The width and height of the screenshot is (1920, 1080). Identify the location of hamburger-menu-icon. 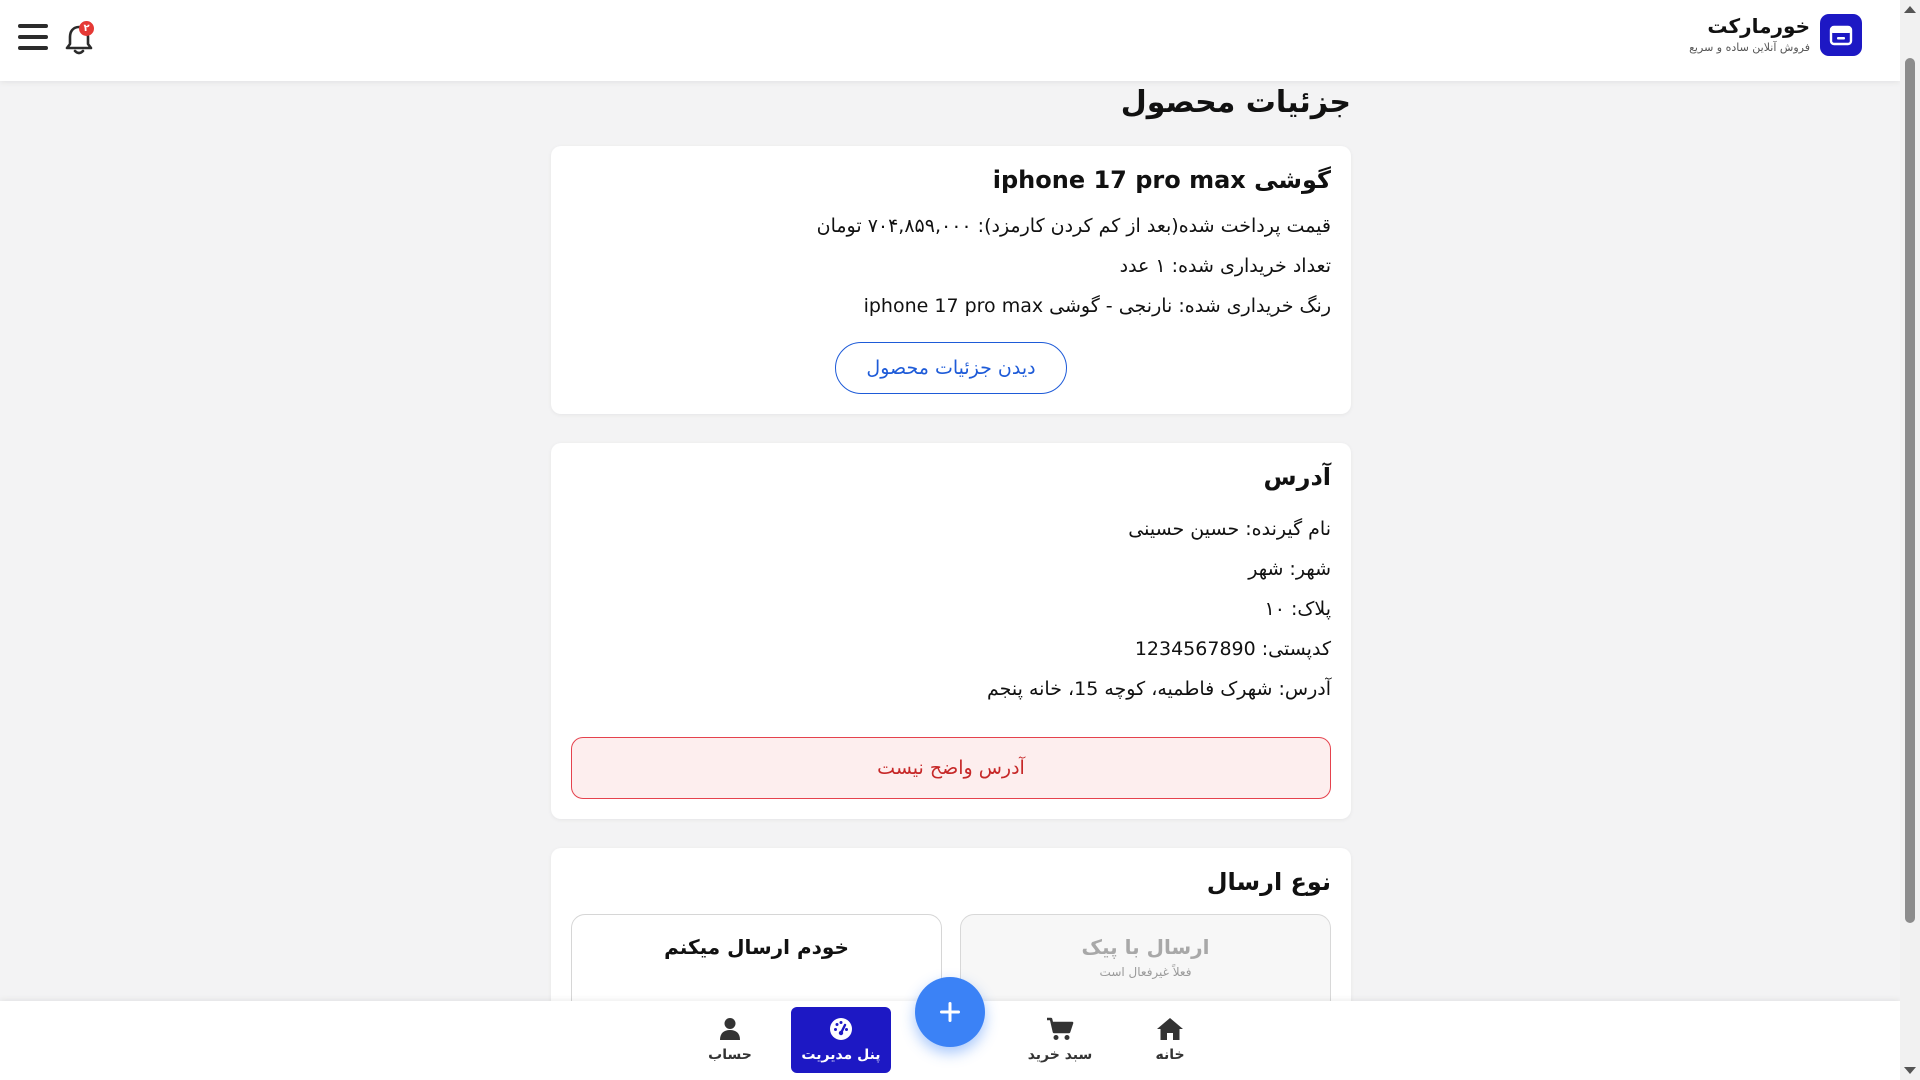
(33, 37).